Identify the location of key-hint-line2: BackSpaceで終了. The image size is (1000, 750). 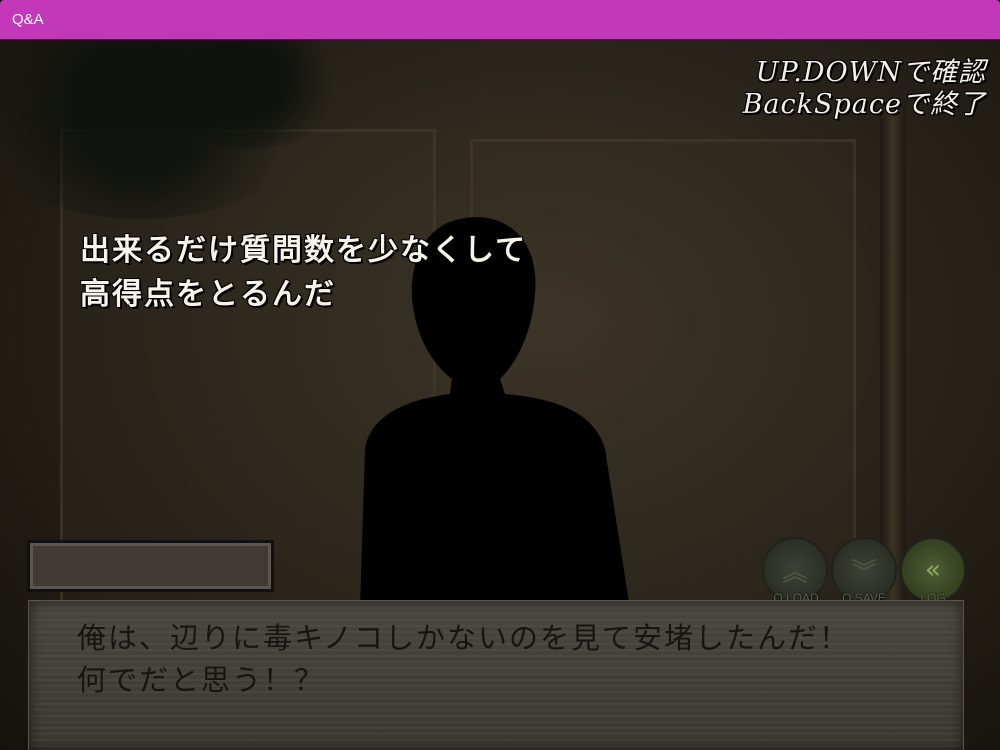
(864, 104).